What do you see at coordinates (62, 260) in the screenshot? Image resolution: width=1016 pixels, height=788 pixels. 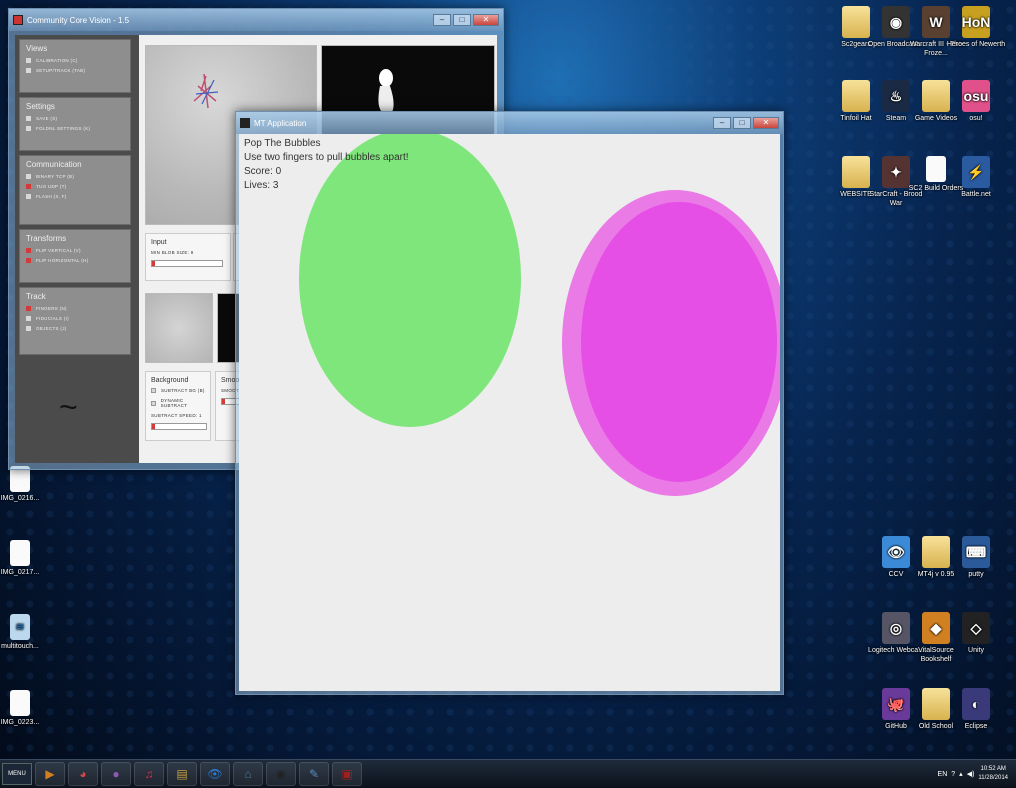 I see `option-label: FLIP HORIZONTAL (H)` at bounding box center [62, 260].